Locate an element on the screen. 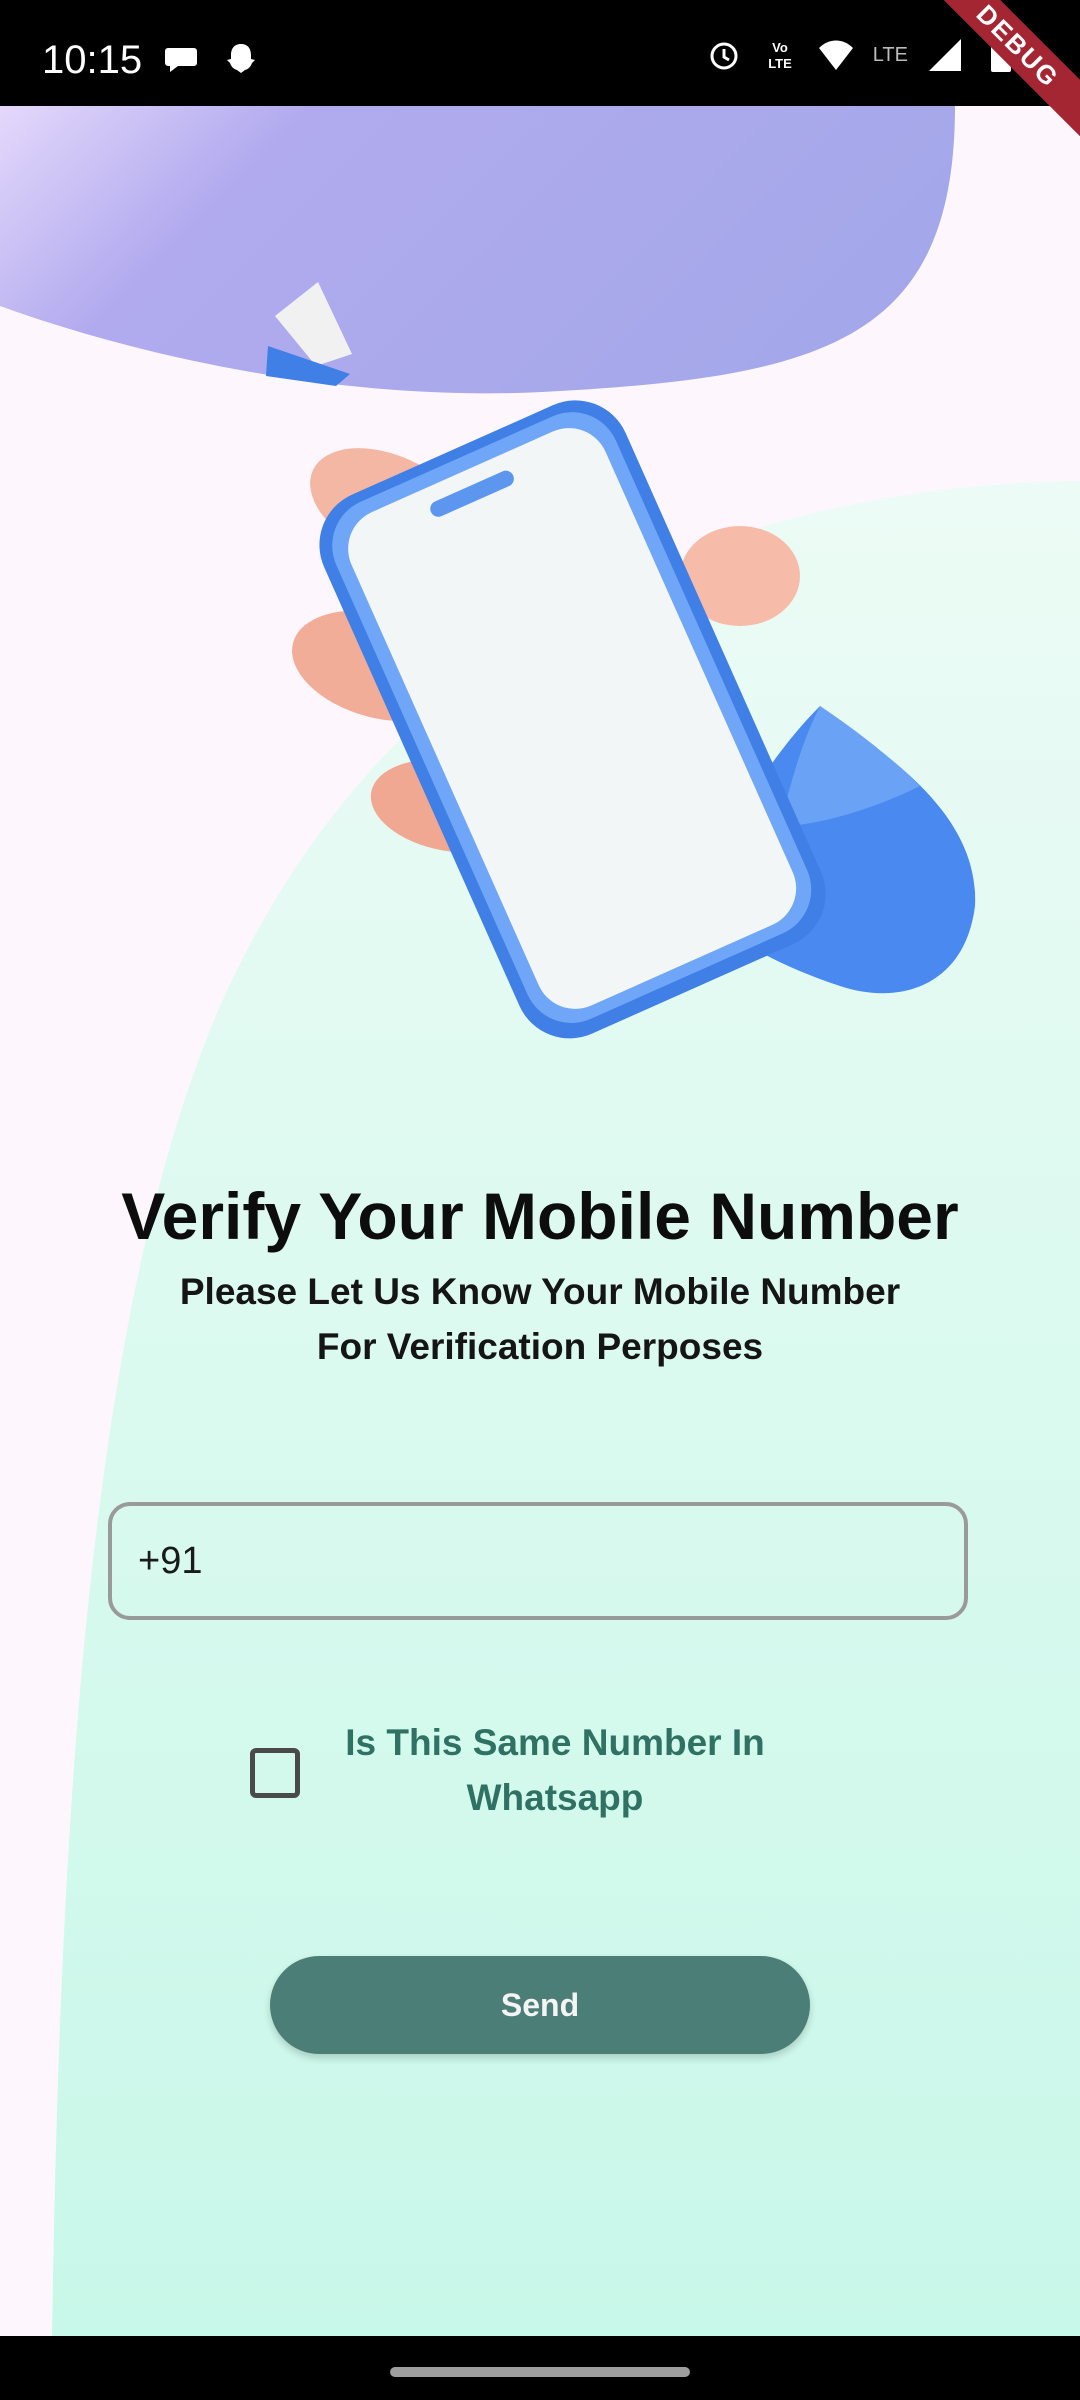 Image resolution: width=1080 pixels, height=2400 pixels. whatsapp-checkbox is located at coordinates (275, 1773).